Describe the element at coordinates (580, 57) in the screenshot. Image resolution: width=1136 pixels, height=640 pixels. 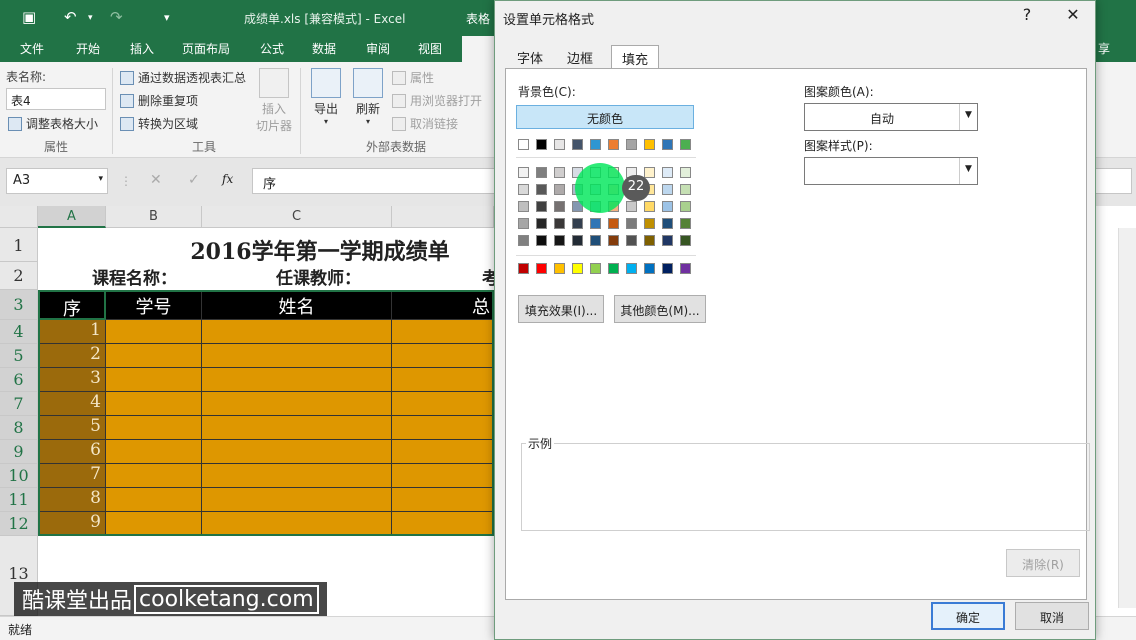
I see `tab-border: 边框` at that location.